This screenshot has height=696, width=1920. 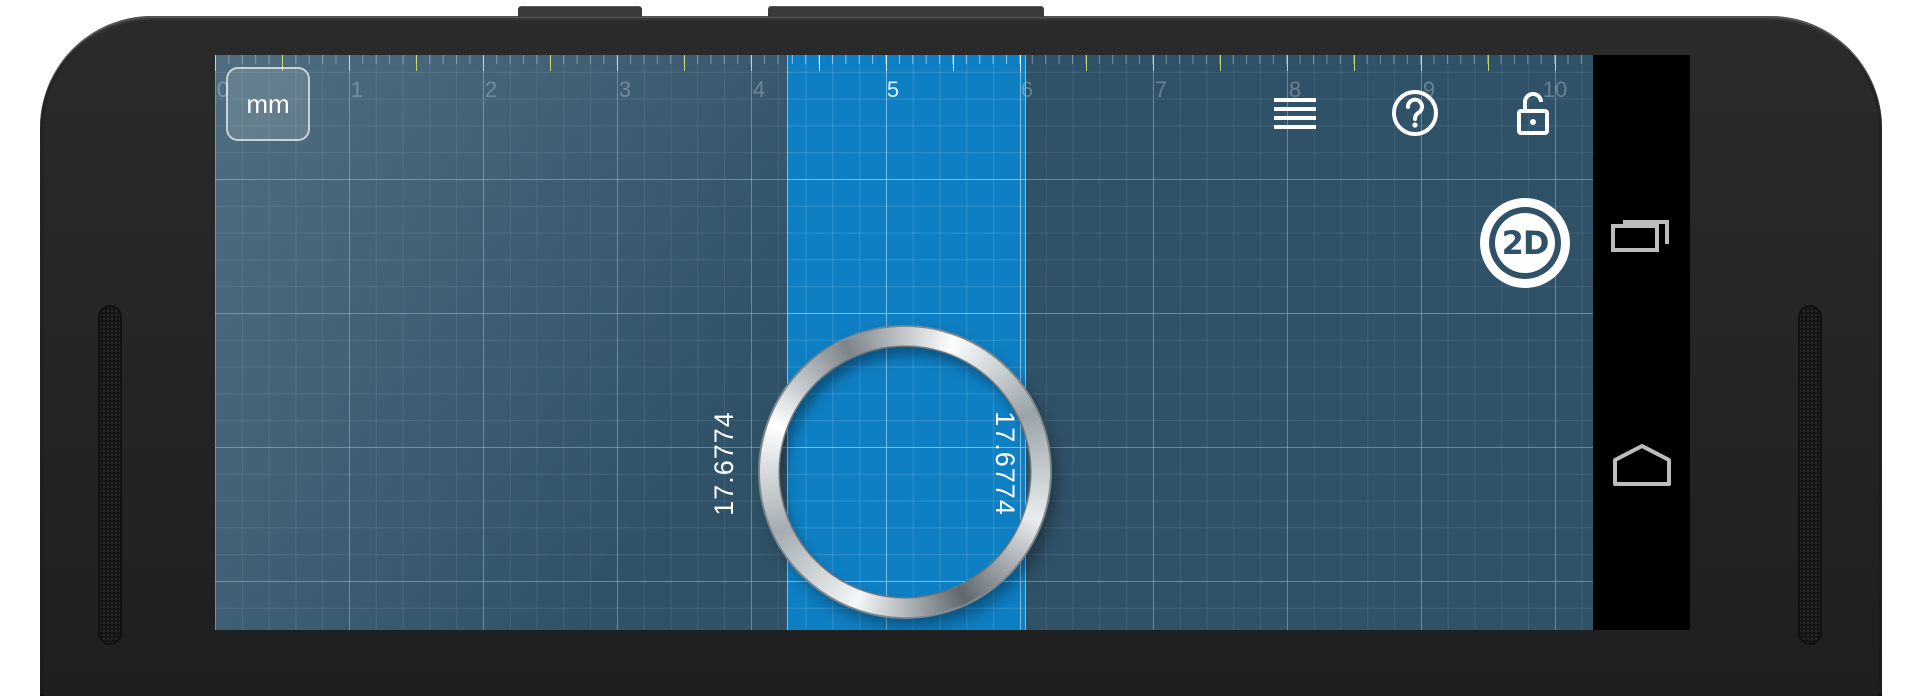 What do you see at coordinates (491, 89) in the screenshot?
I see `ruler-label-2: 2` at bounding box center [491, 89].